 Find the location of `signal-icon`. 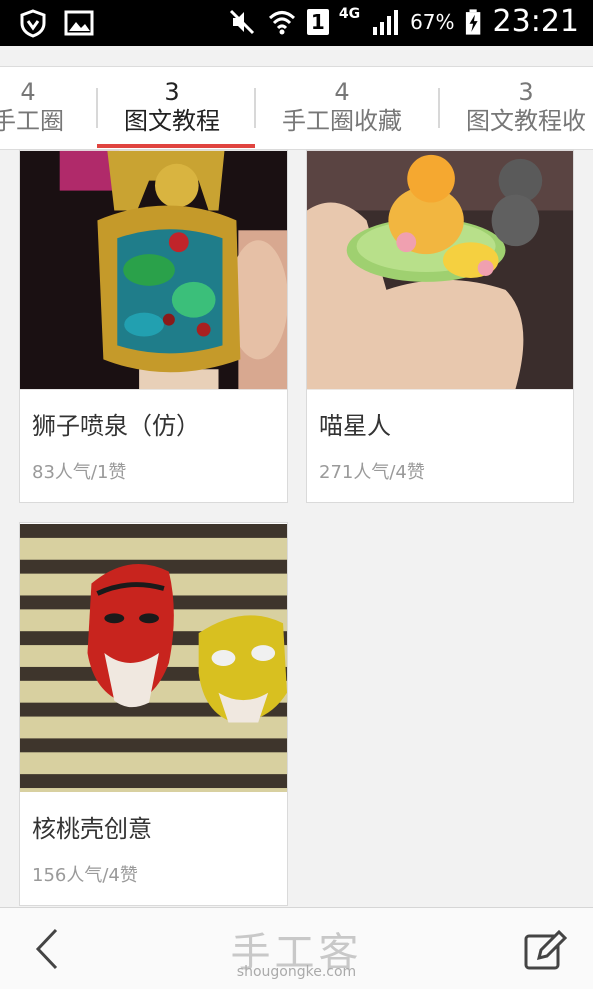

signal-icon is located at coordinates (386, 22).